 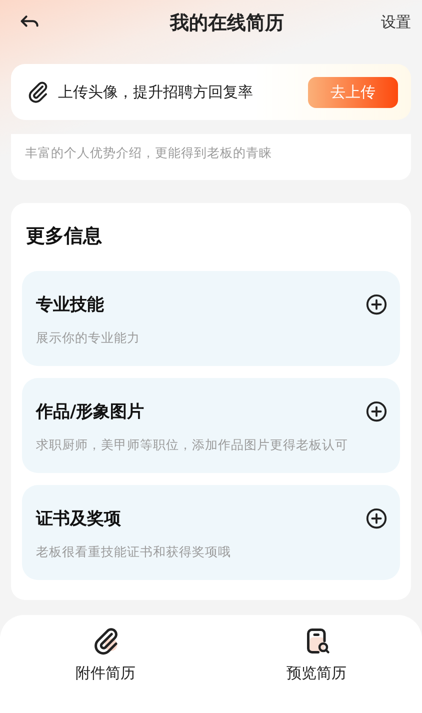 I want to click on nav-tab: 附件简历, so click(x=105, y=664).